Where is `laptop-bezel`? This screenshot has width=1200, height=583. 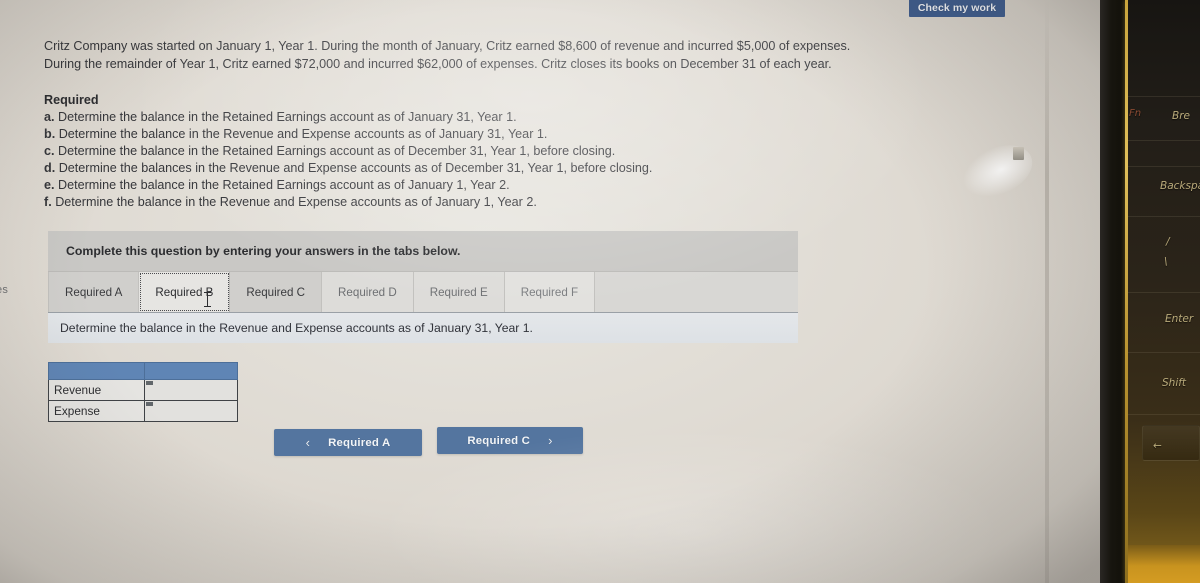
laptop-bezel is located at coordinates (1112, 291).